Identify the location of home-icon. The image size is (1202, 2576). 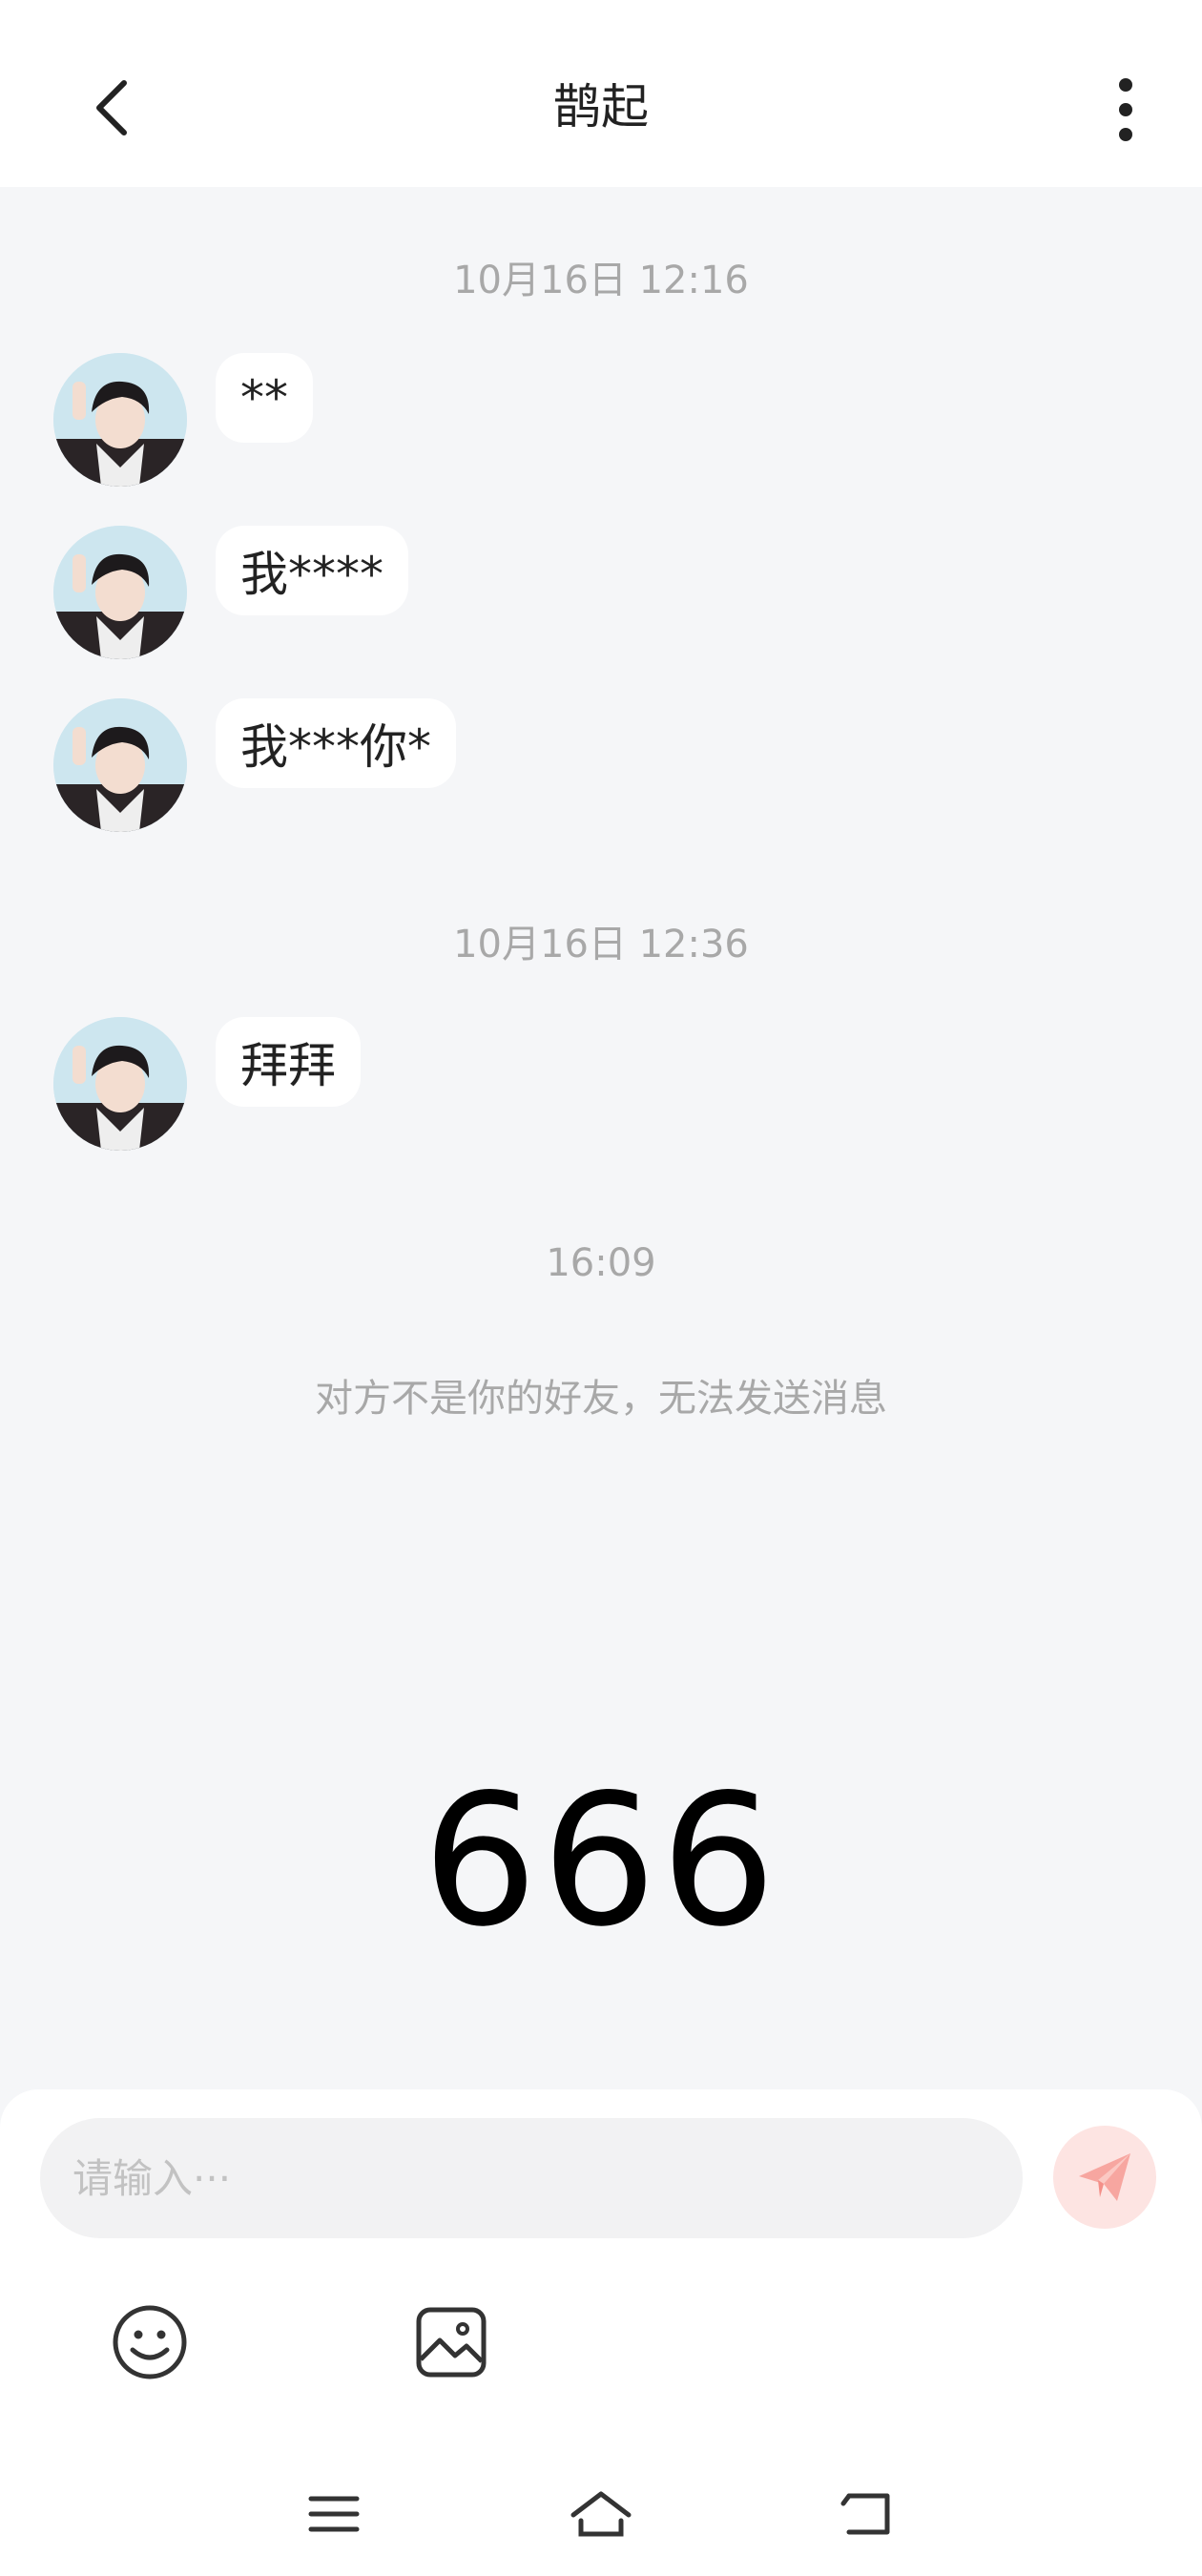
(601, 2514).